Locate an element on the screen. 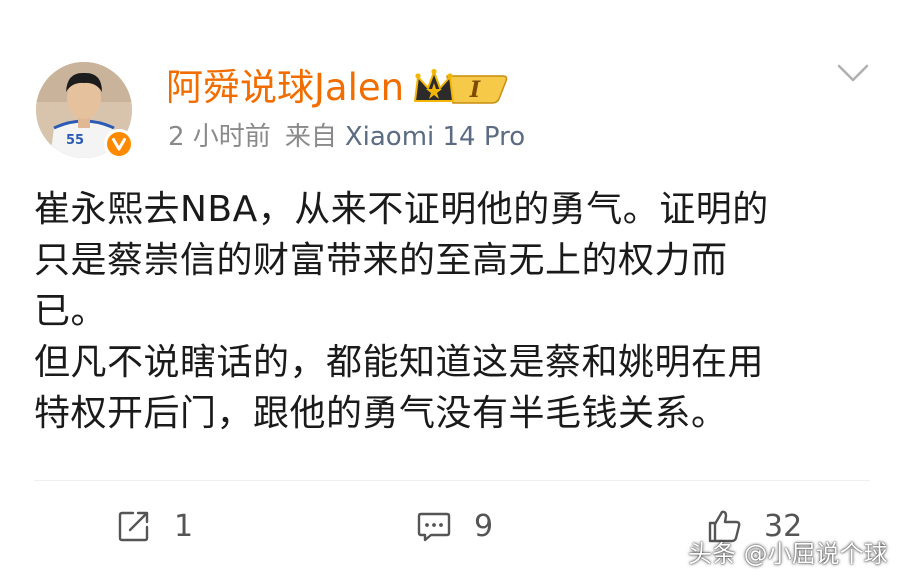  source-prefix: 来自 is located at coordinates (310, 137).